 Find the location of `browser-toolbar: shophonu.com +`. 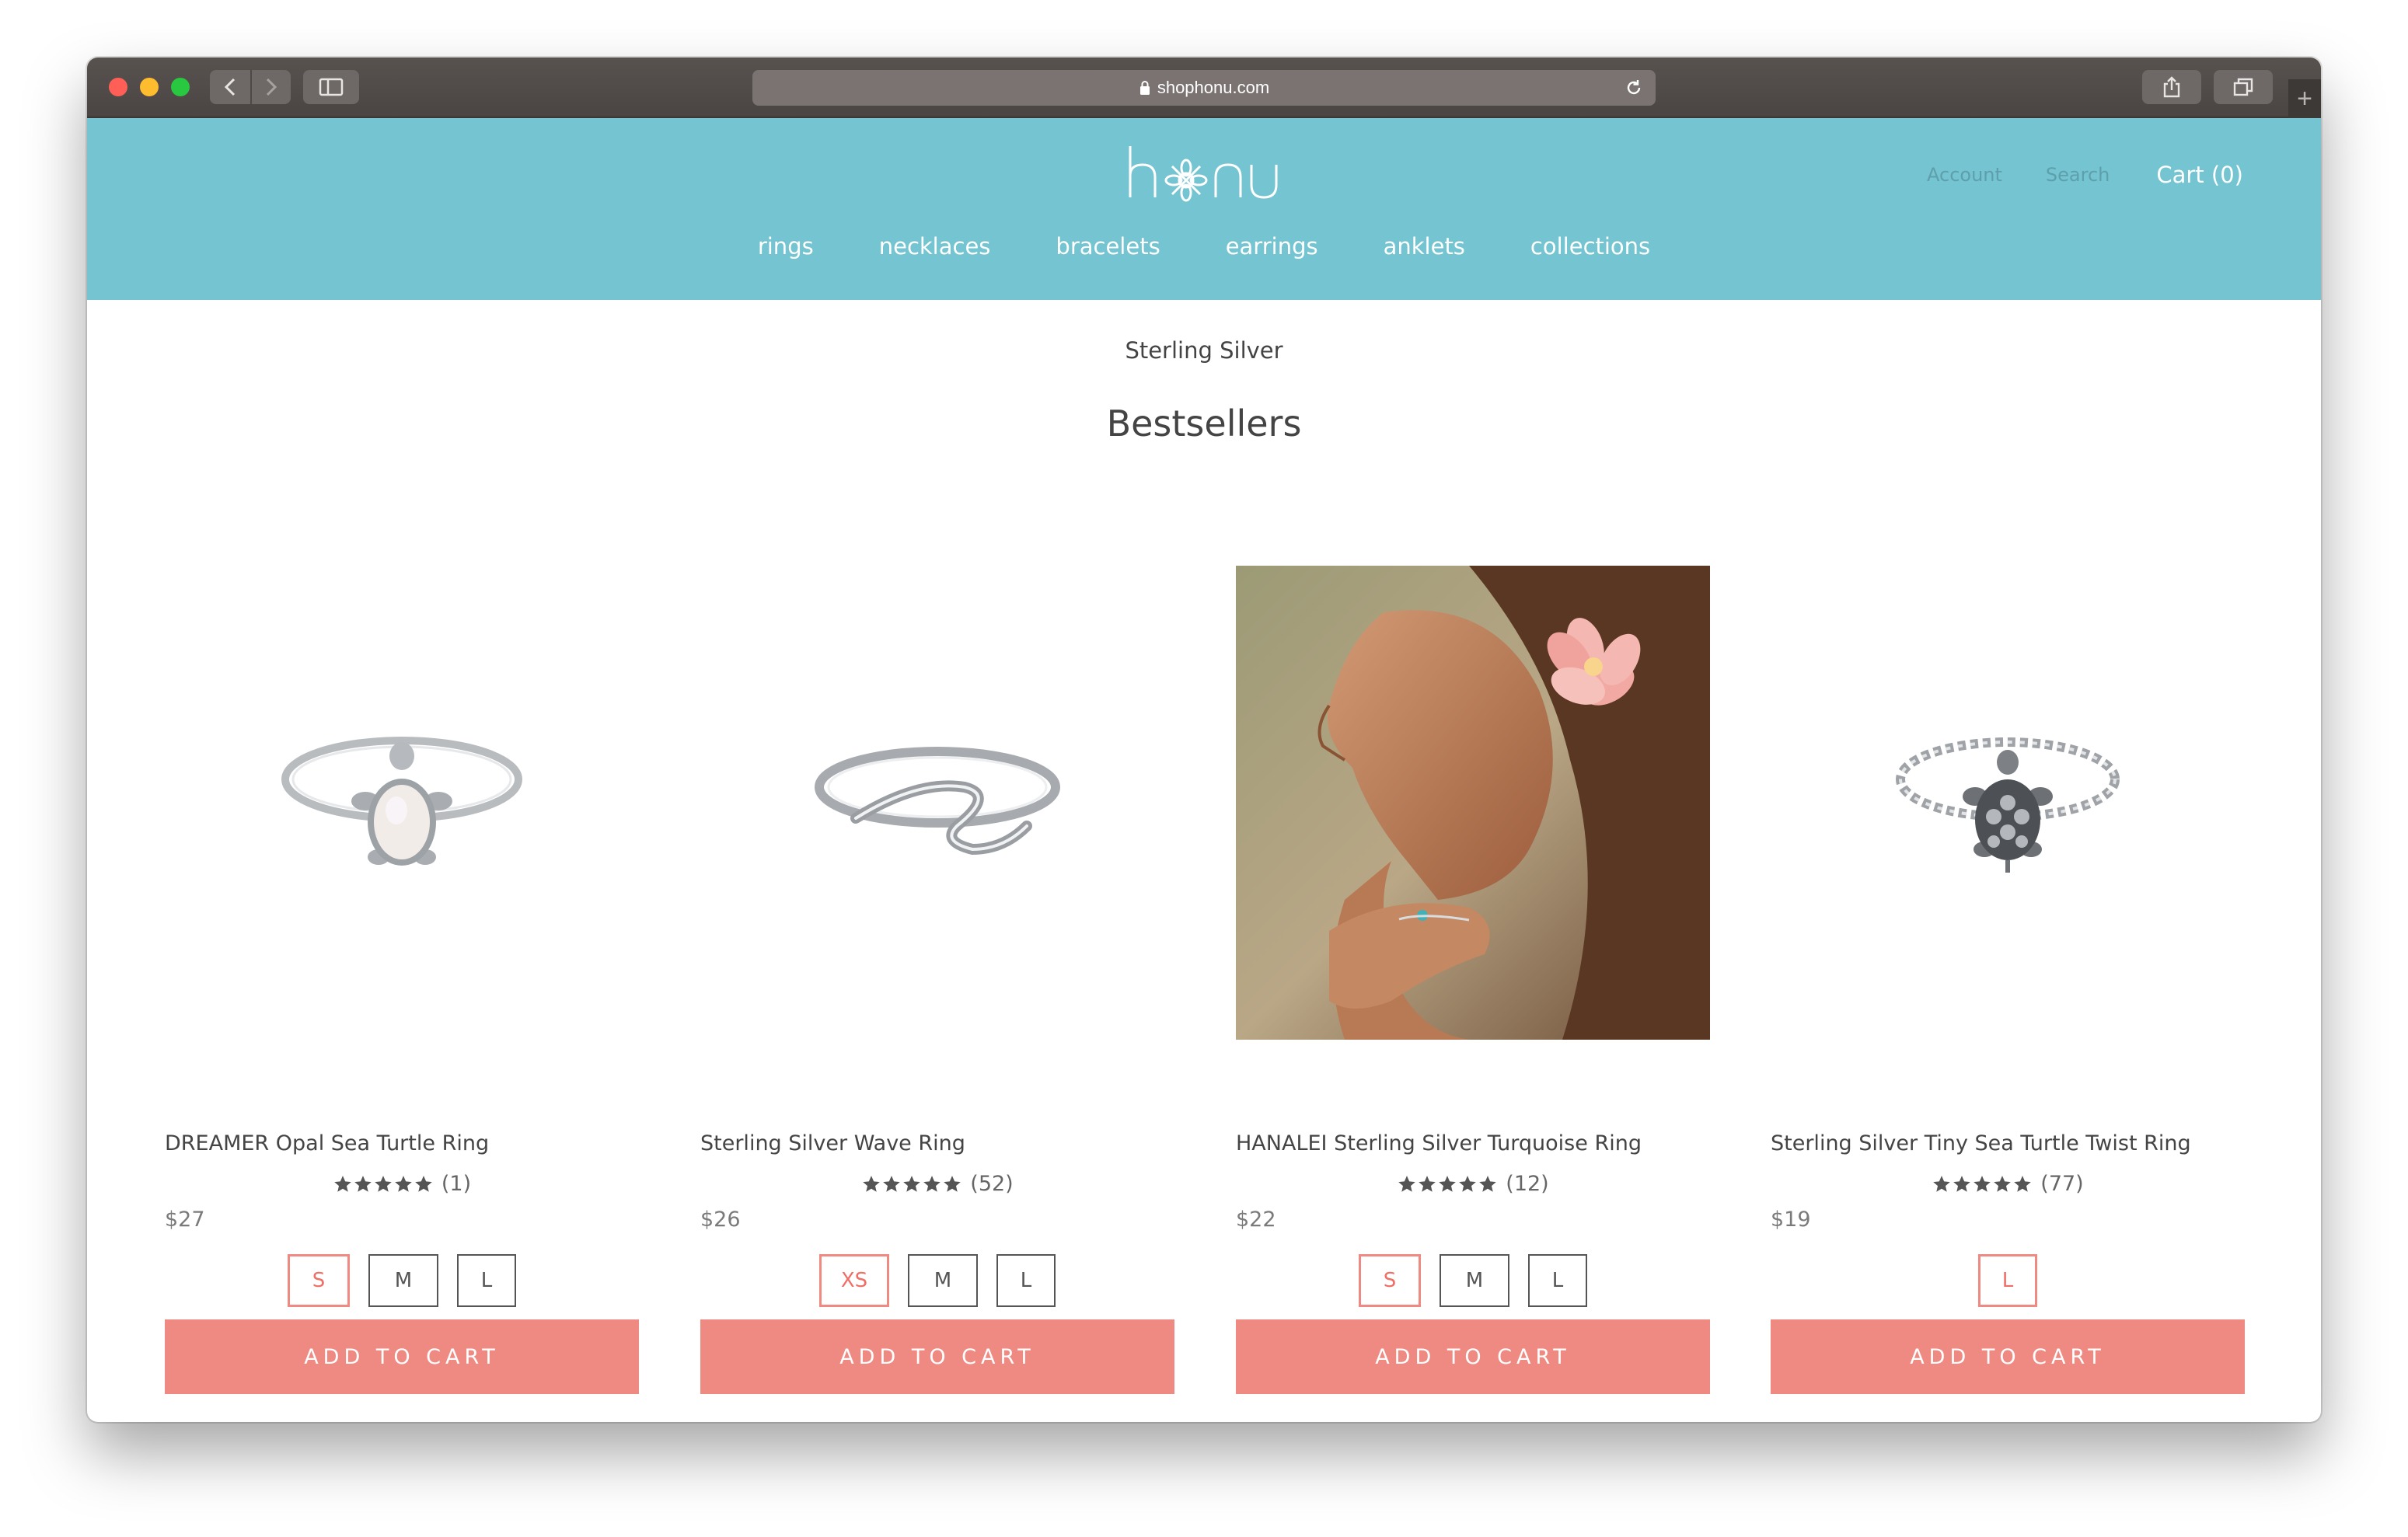

browser-toolbar: shophonu.com + is located at coordinates (1204, 88).